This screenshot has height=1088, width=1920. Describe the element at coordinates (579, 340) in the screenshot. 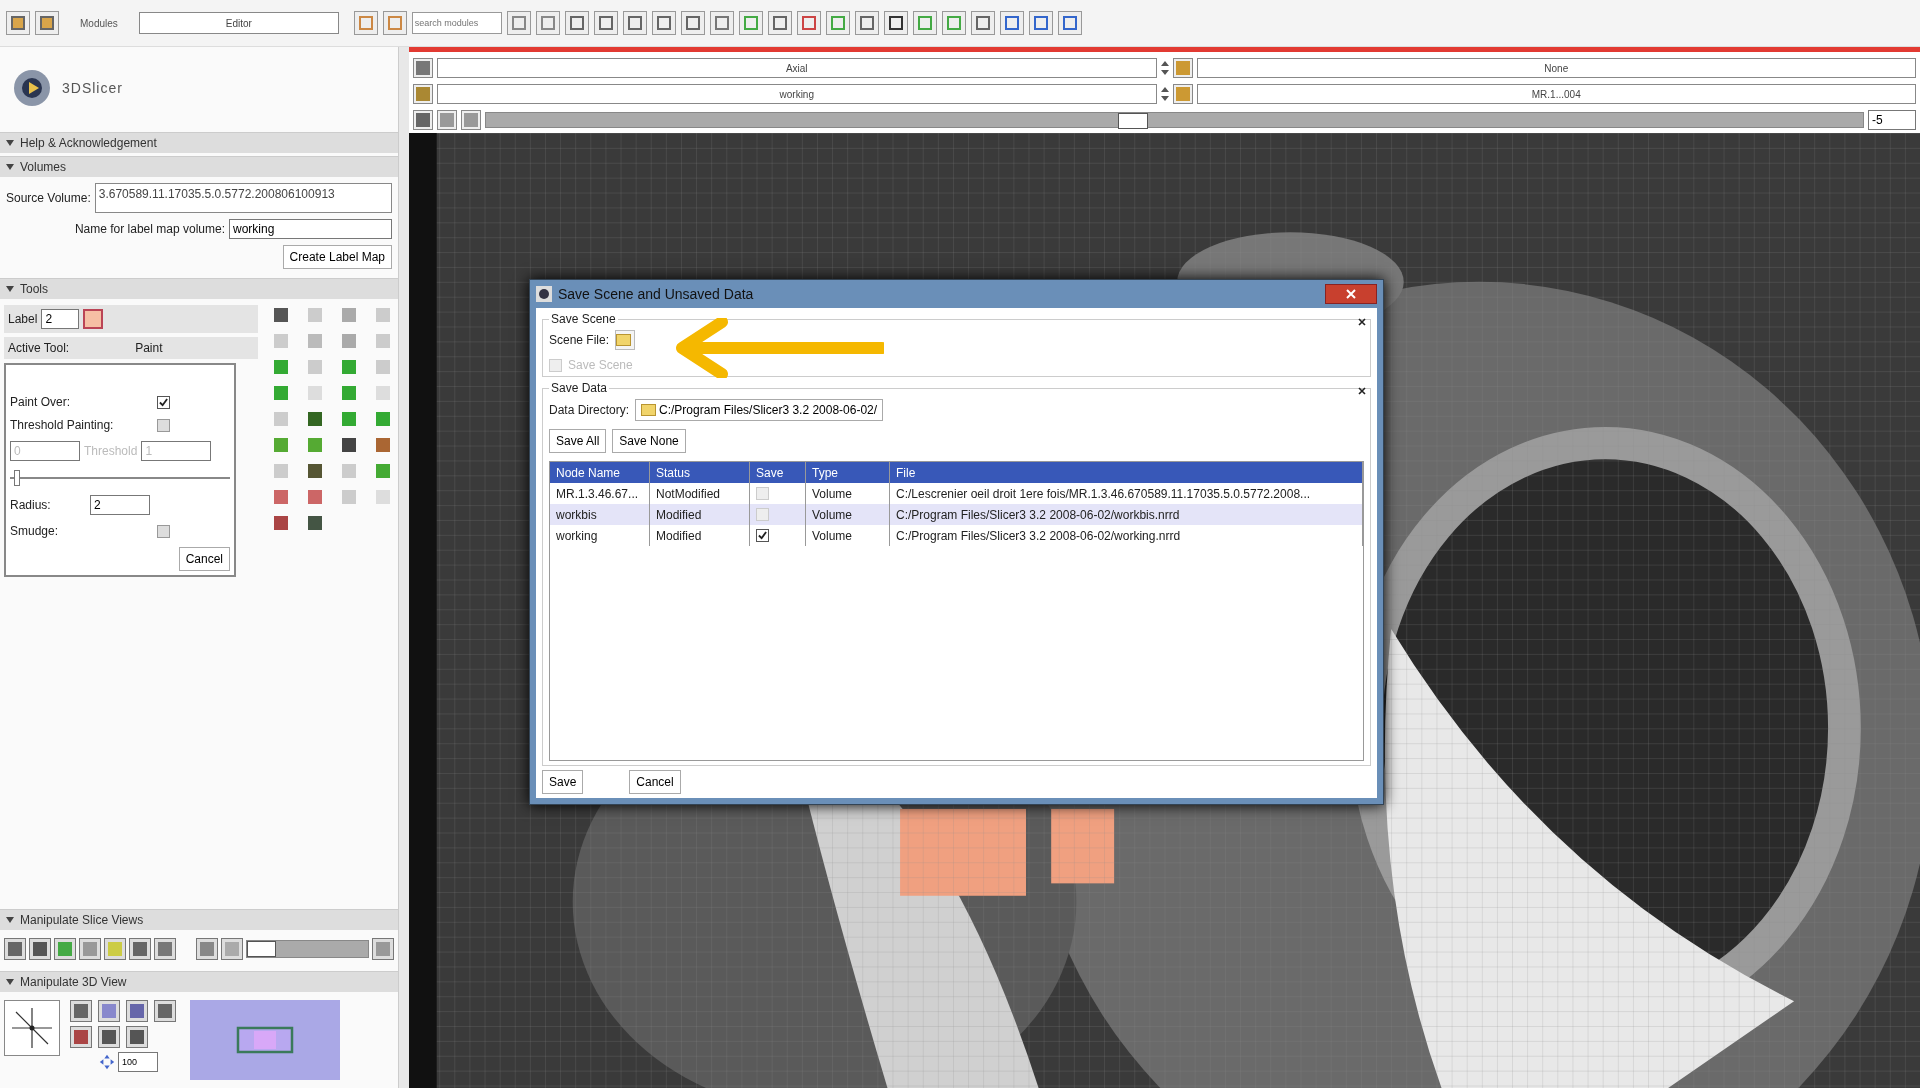

I see `field-label: Scene File:` at that location.